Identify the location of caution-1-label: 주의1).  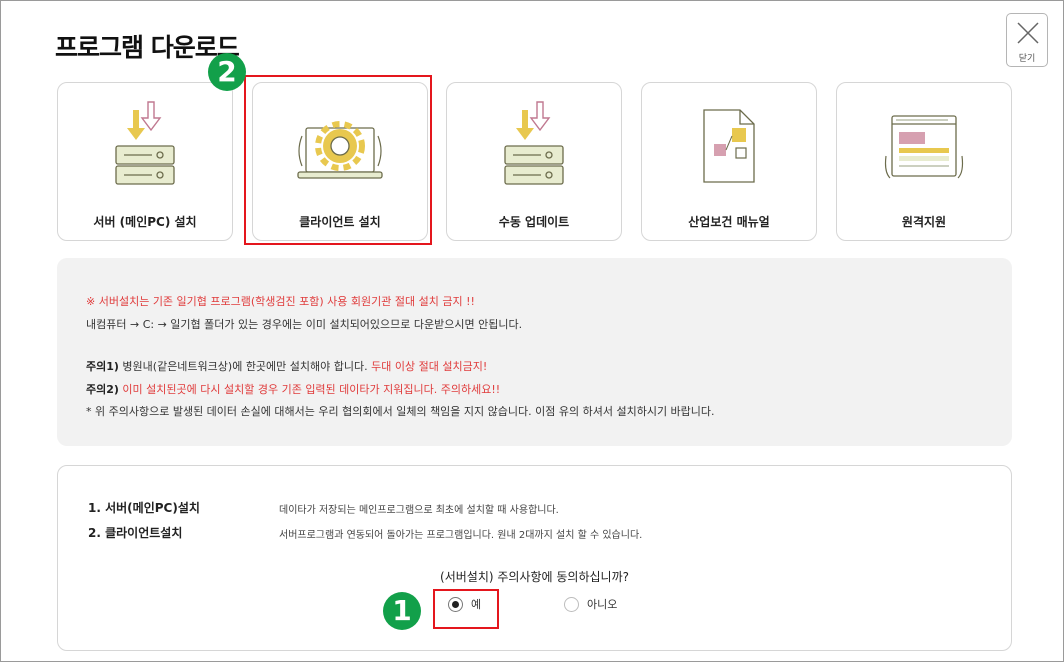
(102, 366).